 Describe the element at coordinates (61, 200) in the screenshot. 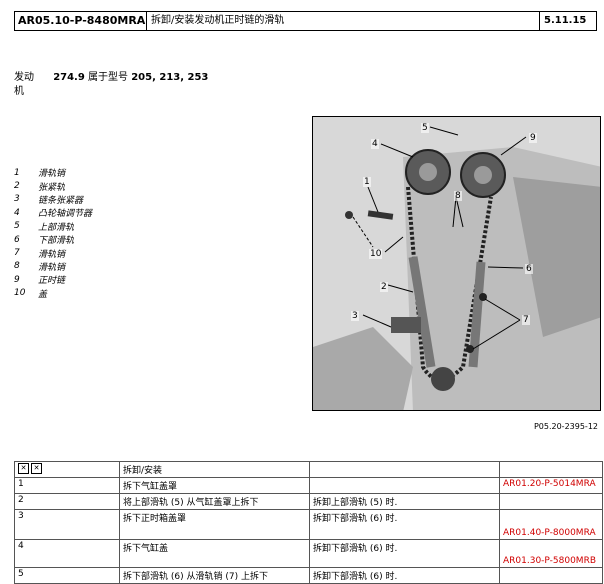

I see `legend-text: 链条张紧器` at that location.